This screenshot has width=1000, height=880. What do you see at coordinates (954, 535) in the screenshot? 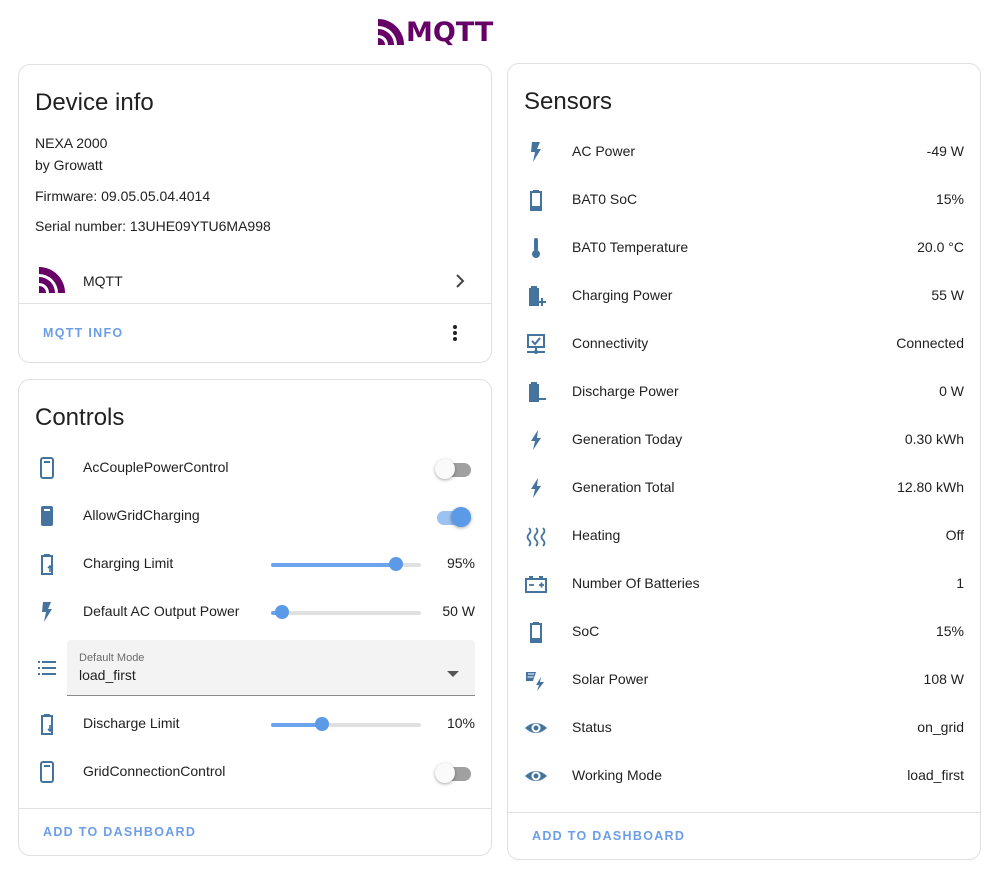
I see `sensor-value: Off` at bounding box center [954, 535].